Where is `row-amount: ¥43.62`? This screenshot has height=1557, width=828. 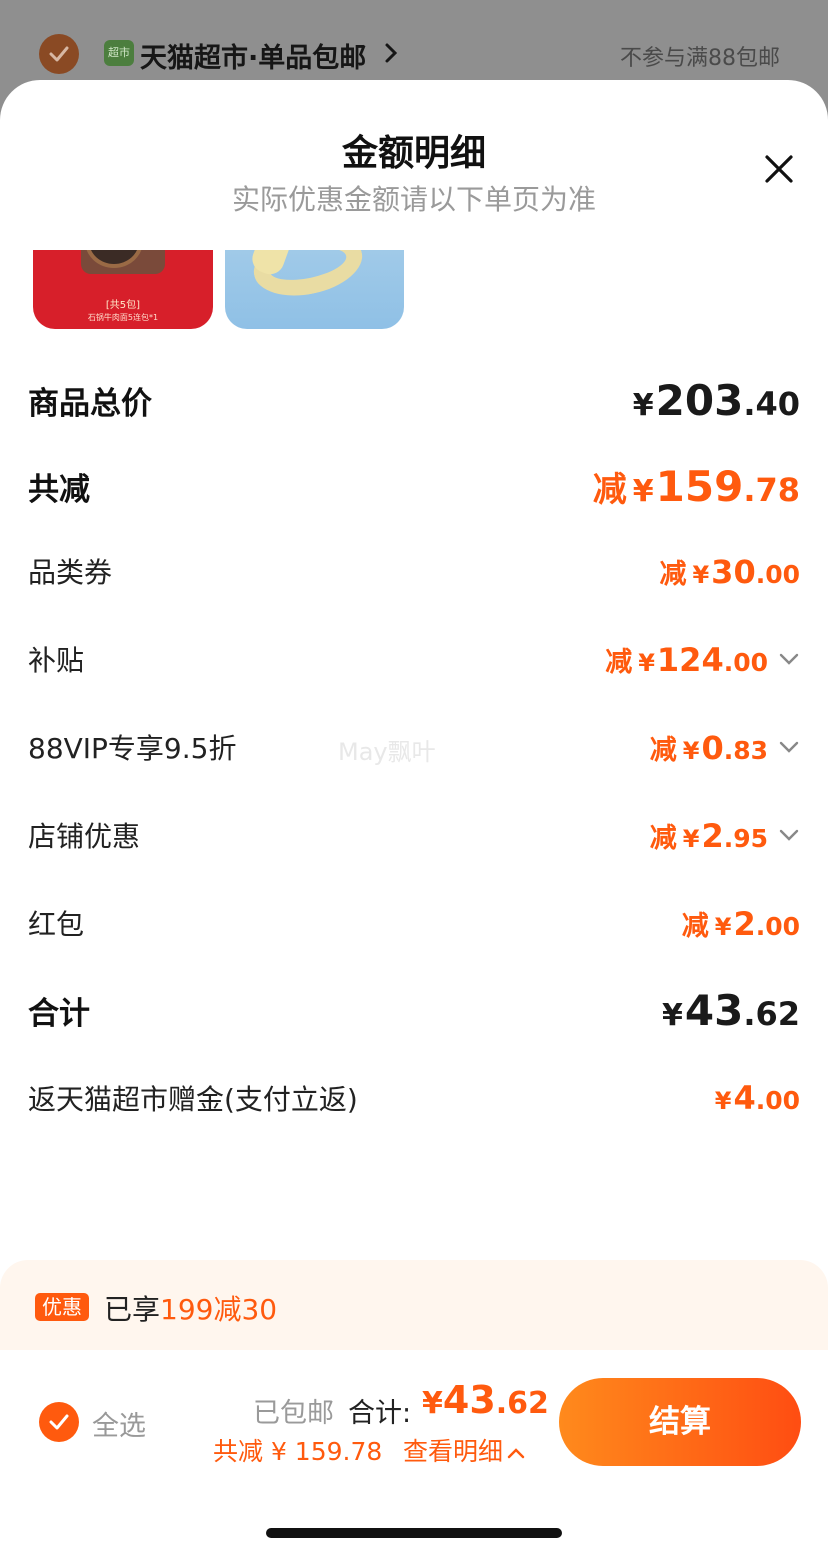 row-amount: ¥43.62 is located at coordinates (731, 1010).